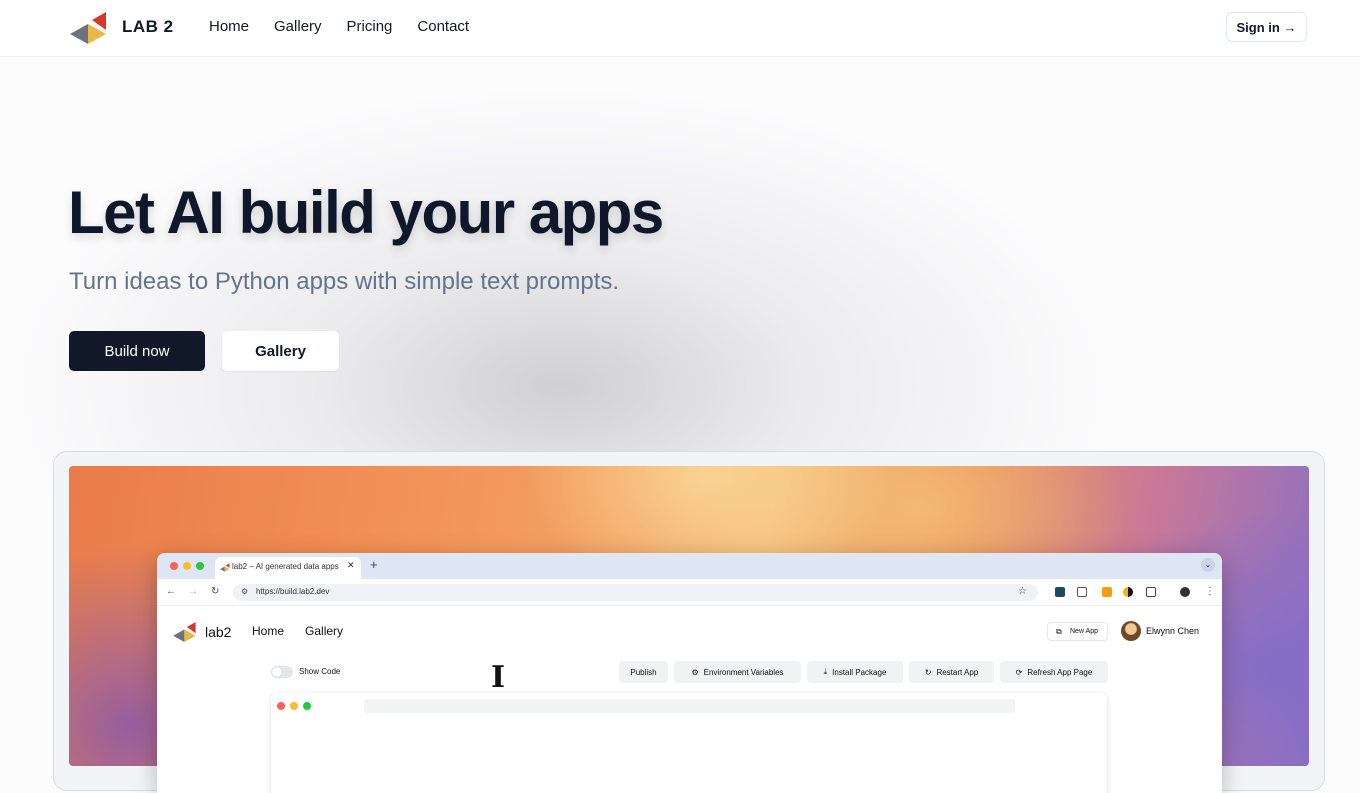  What do you see at coordinates (297, 631) in the screenshot?
I see `app-nav: Home Gallery` at bounding box center [297, 631].